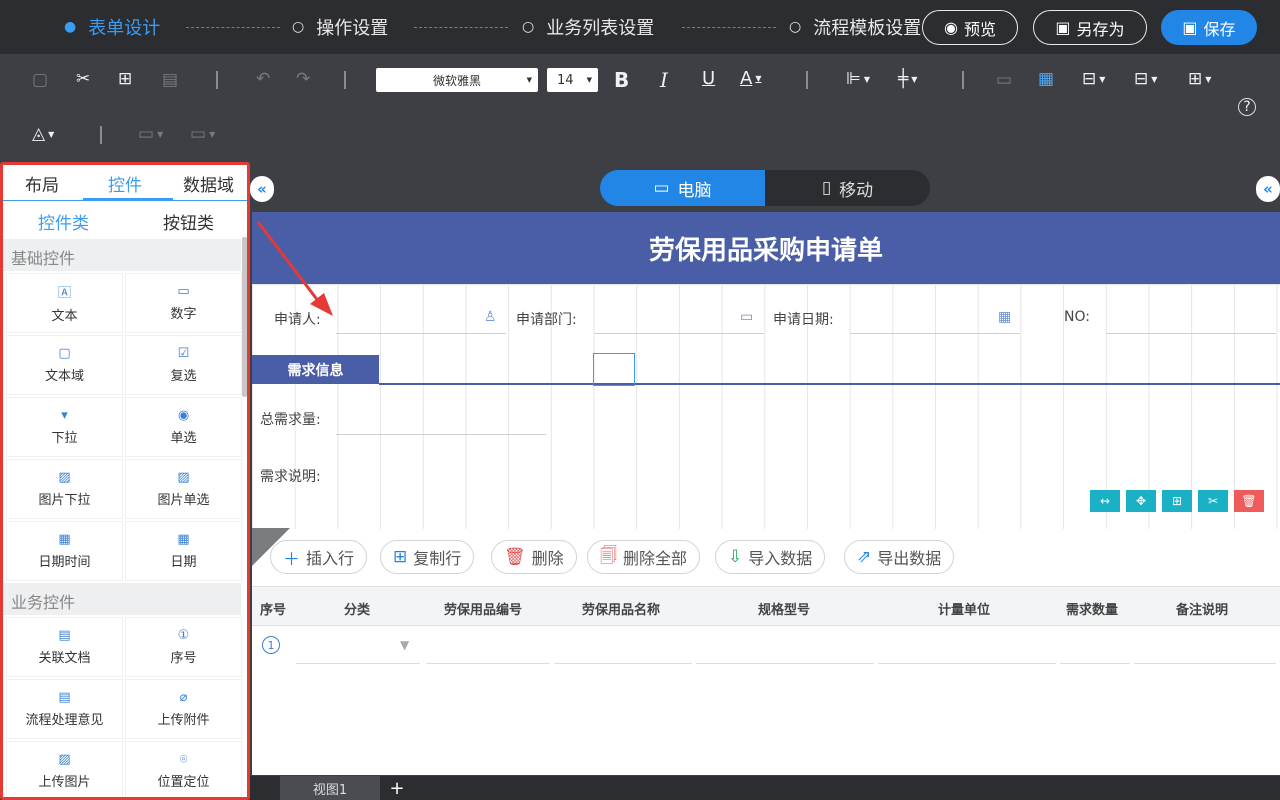 This screenshot has width=1280, height=800. I want to click on bold-icon: B, so click(621, 80).